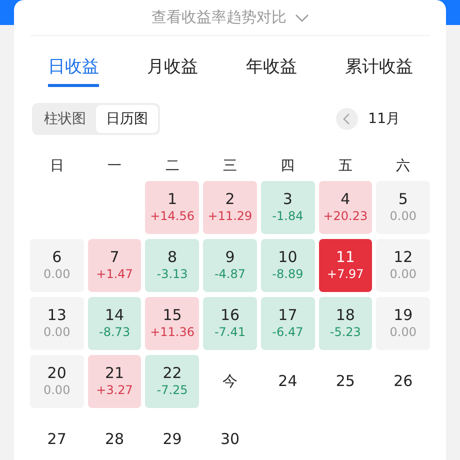 The width and height of the screenshot is (460, 460). I want to click on day-cell: 4 +20.23, so click(345, 207).